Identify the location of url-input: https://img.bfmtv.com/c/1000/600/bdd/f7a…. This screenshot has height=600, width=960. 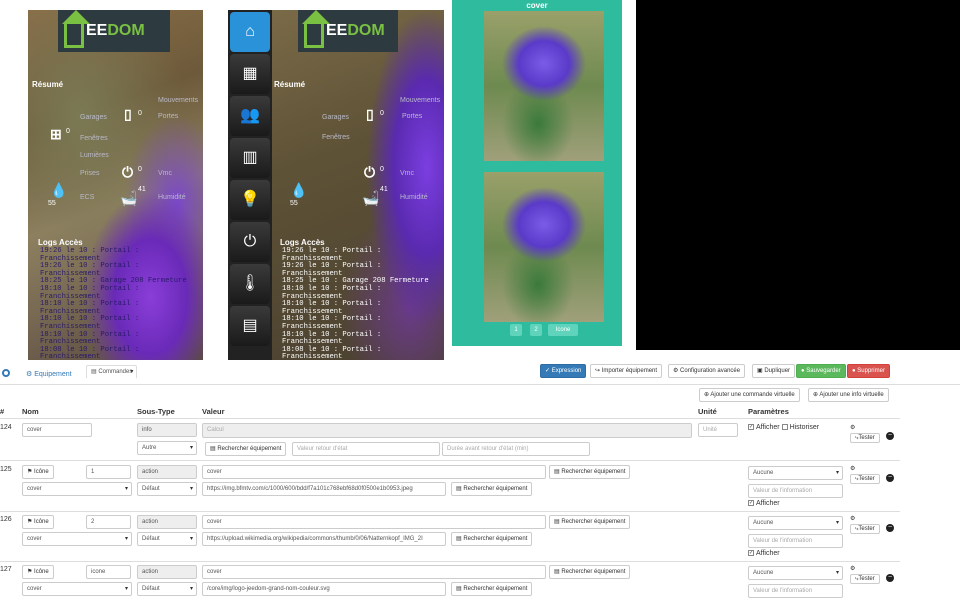
(324, 489).